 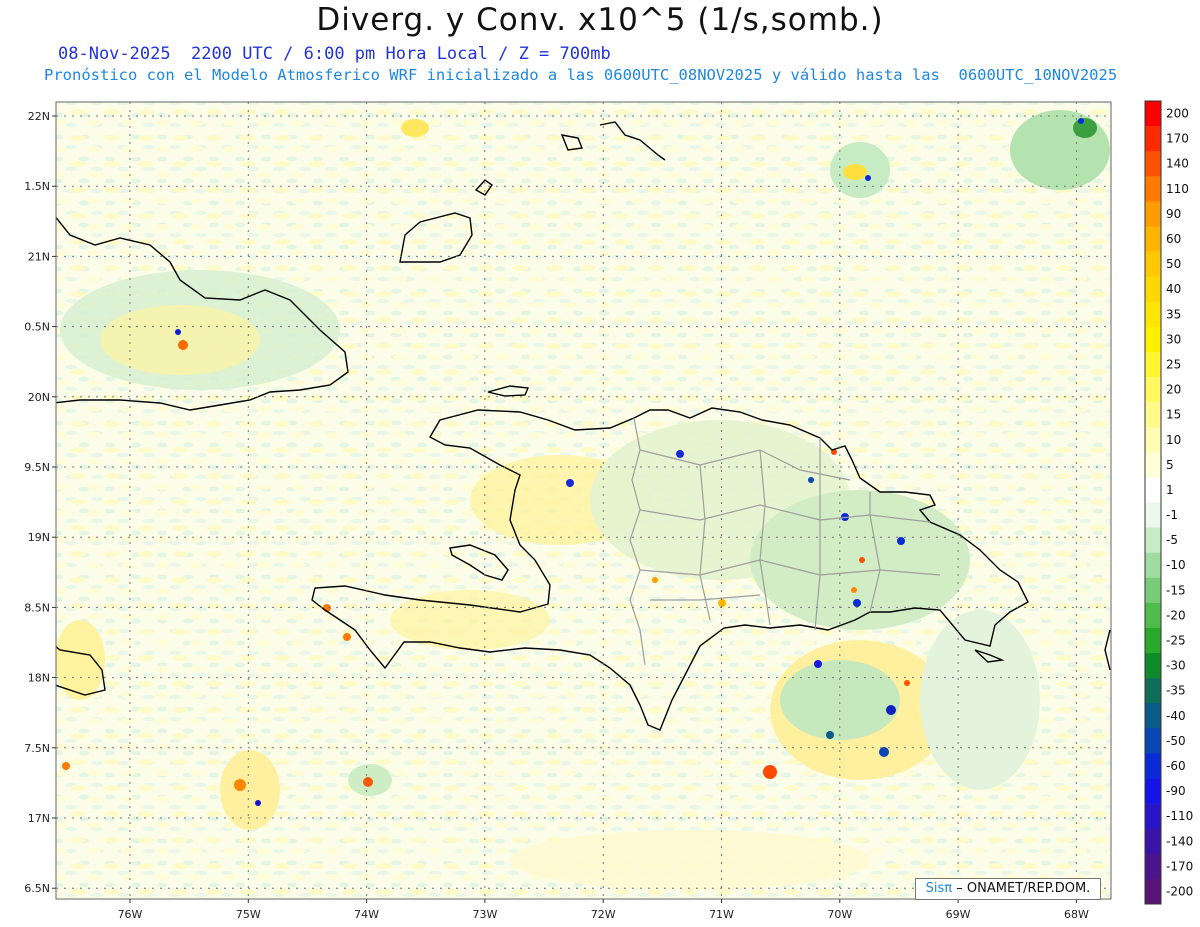 What do you see at coordinates (839, 914) in the screenshot?
I see `lon-label: 70W` at bounding box center [839, 914].